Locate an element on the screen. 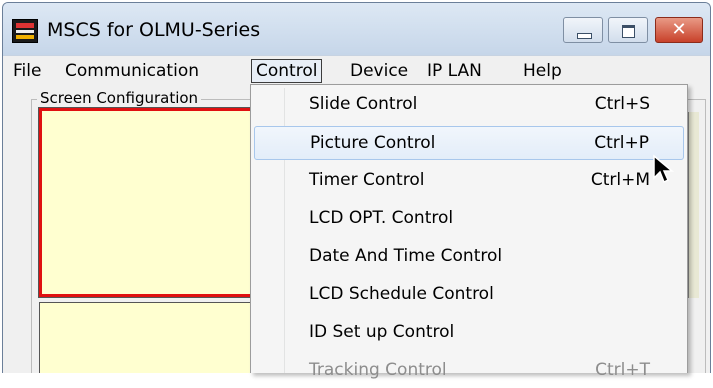  menu-ip-lan: IP LAN is located at coordinates (454, 71).